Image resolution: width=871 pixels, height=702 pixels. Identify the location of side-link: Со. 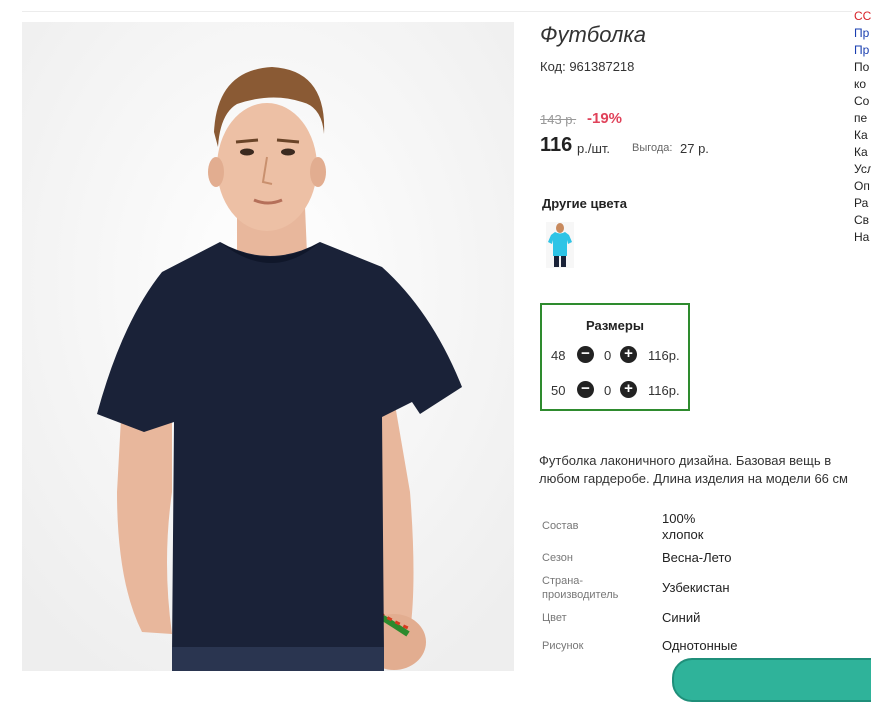
(861, 101).